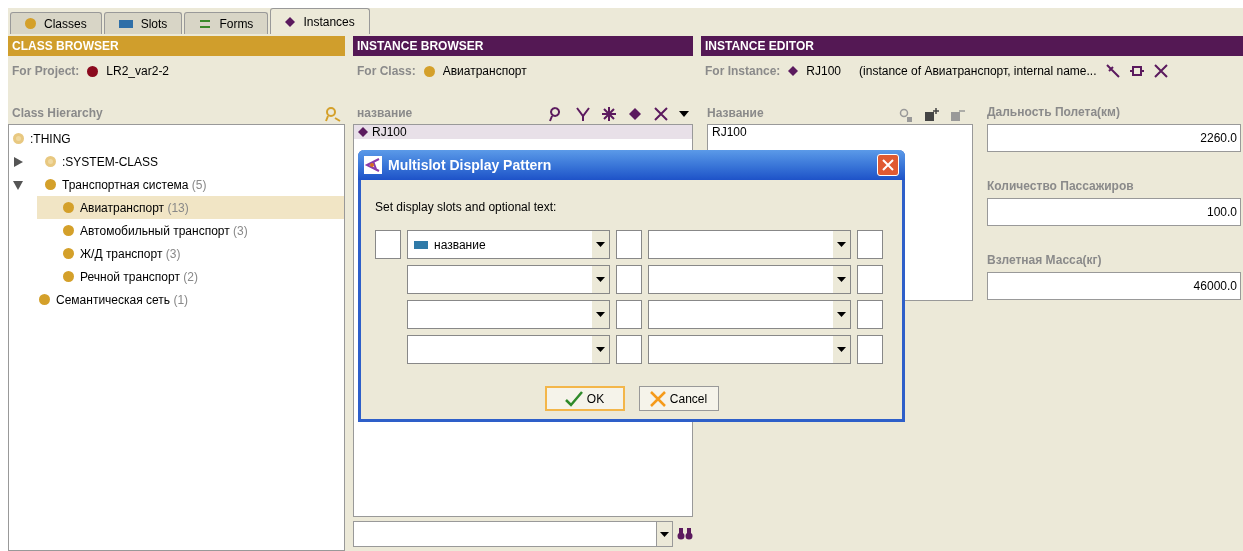 The image size is (1243, 551). What do you see at coordinates (386, 71) in the screenshot?
I see `class-label: For Class:` at bounding box center [386, 71].